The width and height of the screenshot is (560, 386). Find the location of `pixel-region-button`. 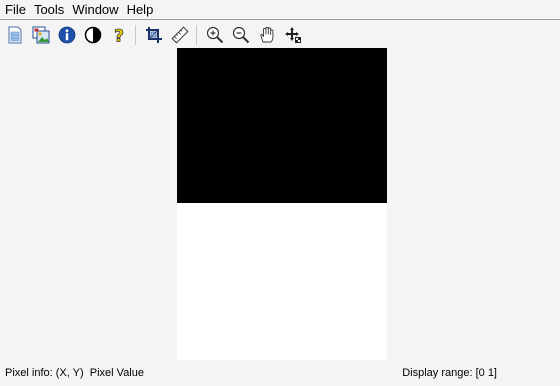

pixel-region-button is located at coordinates (293, 35).